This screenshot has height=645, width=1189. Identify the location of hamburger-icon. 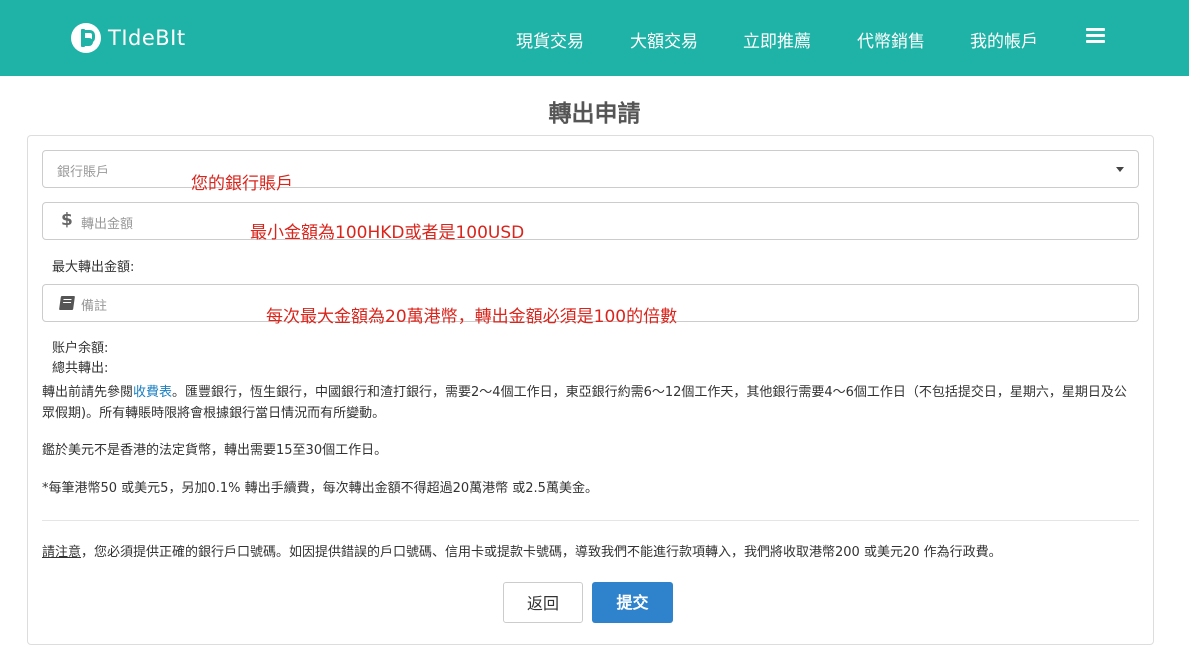
(1095, 36).